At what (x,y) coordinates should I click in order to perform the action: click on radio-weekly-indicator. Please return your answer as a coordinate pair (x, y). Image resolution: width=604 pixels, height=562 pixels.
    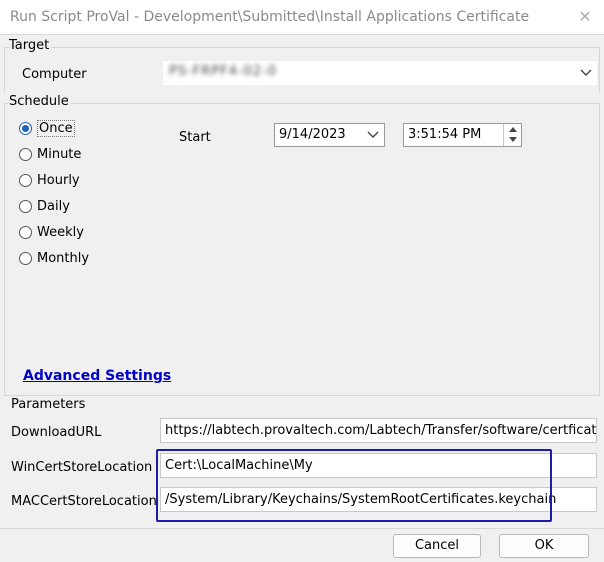
    Looking at the image, I should click on (25, 232).